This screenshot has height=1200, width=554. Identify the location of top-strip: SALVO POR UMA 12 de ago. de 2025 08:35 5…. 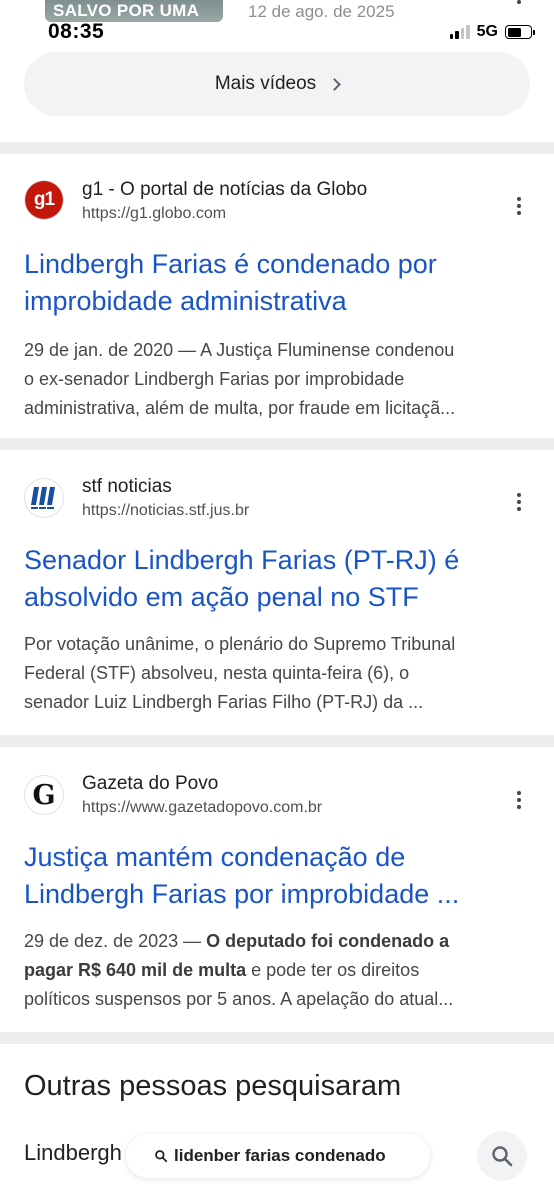
(277, 24).